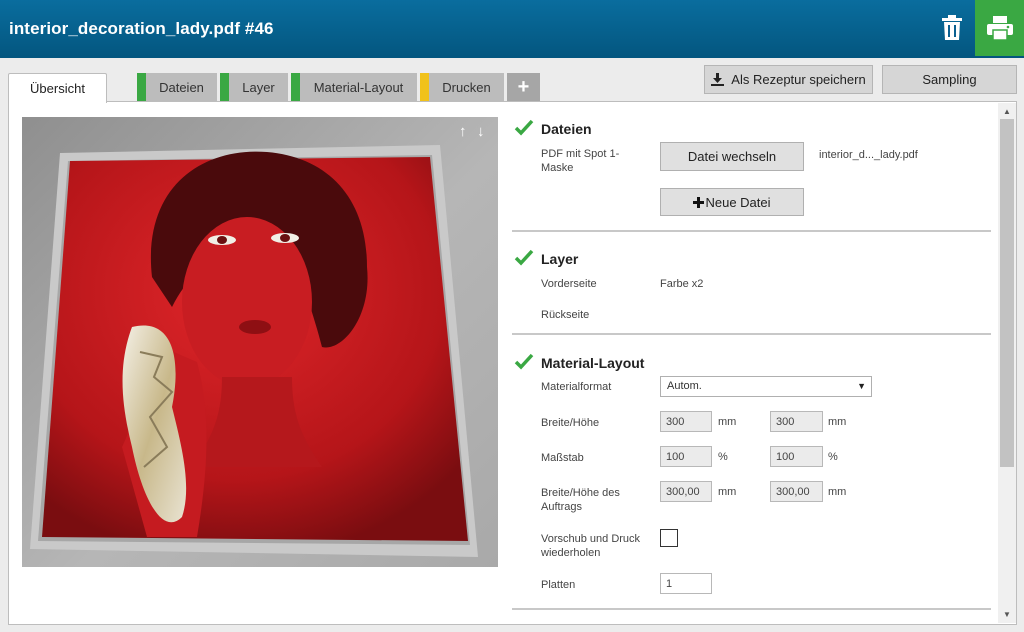  I want to click on arrow-down-icon: ↓, so click(481, 131).